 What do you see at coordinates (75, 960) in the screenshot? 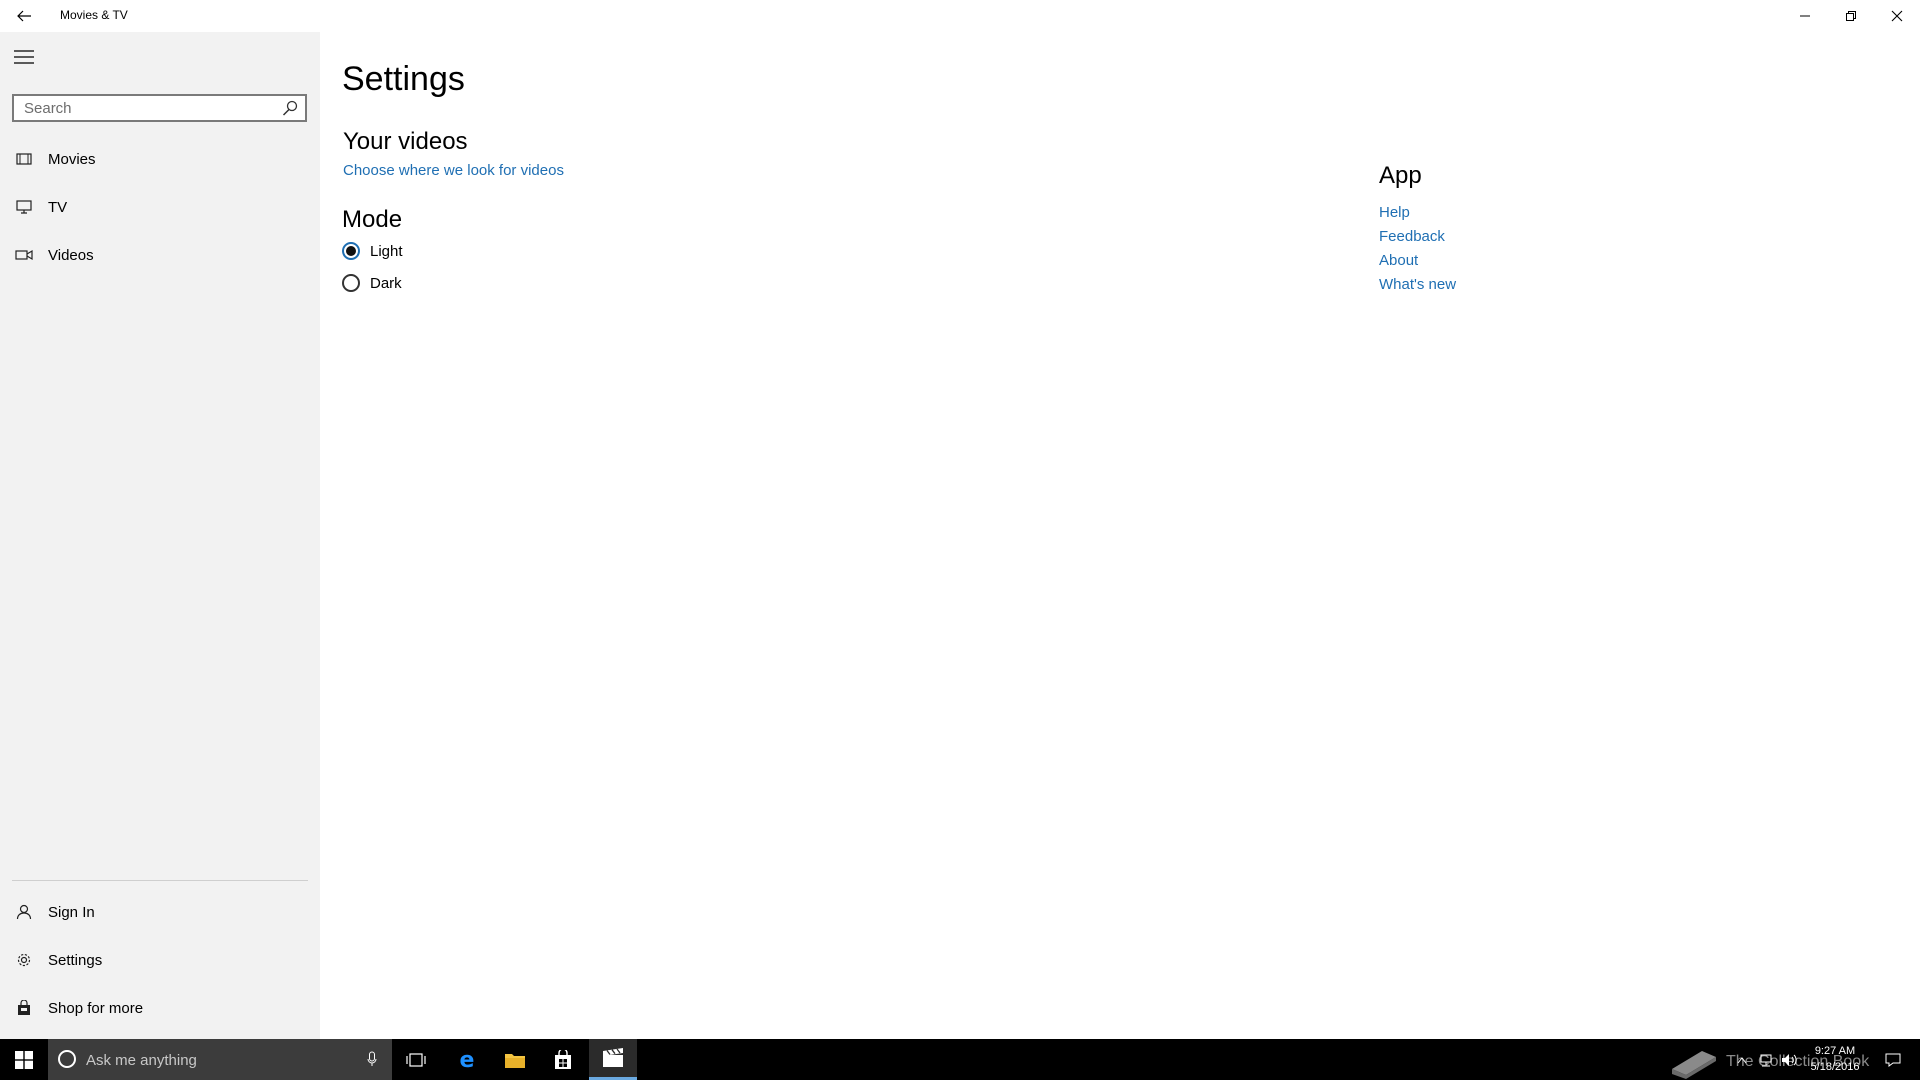
I see `nav-item-label: Settings` at bounding box center [75, 960].